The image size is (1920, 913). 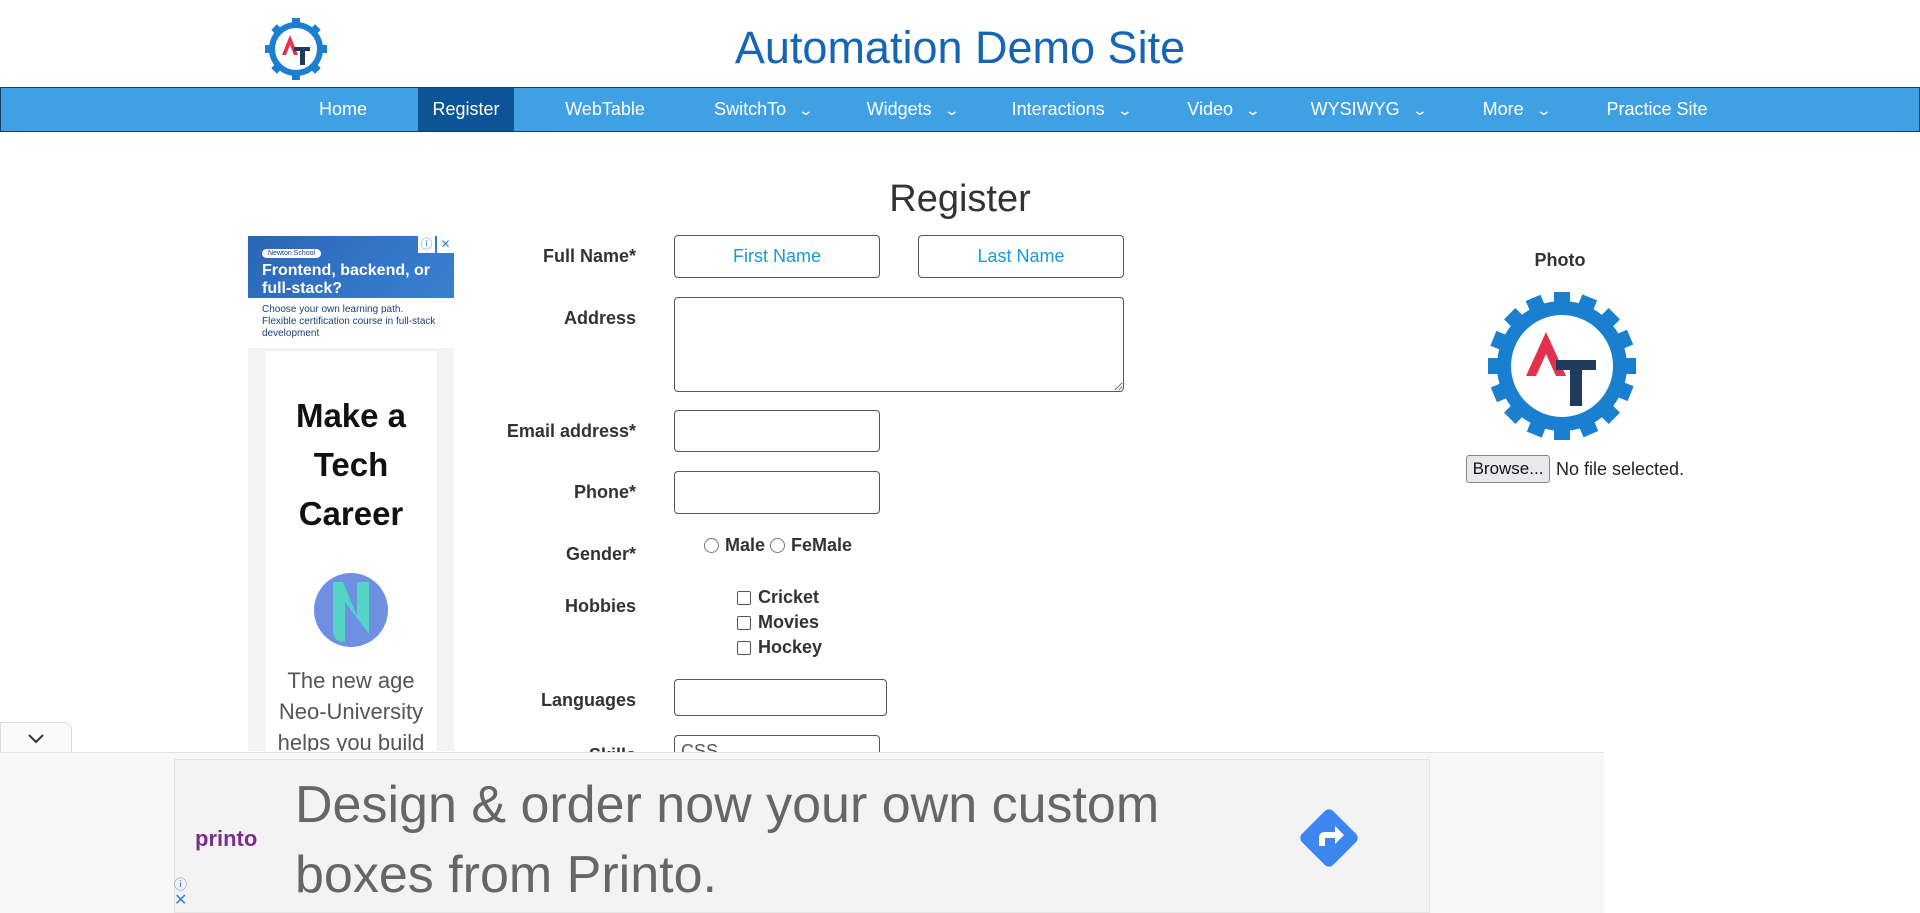 I want to click on nav-more: More ⌄, so click(x=1516, y=109).